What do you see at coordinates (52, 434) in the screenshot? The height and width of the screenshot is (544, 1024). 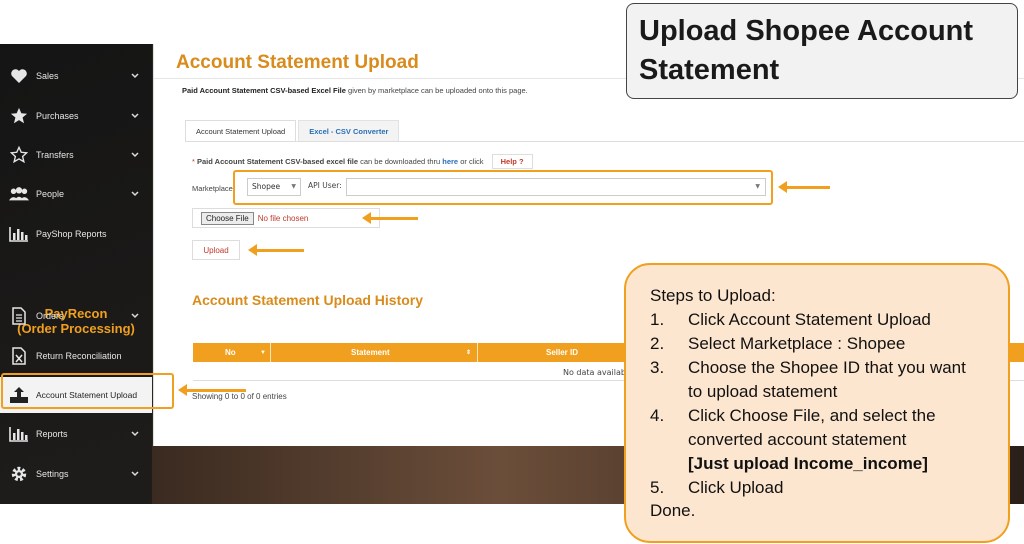 I see `sidebar-item-label: Reports` at bounding box center [52, 434].